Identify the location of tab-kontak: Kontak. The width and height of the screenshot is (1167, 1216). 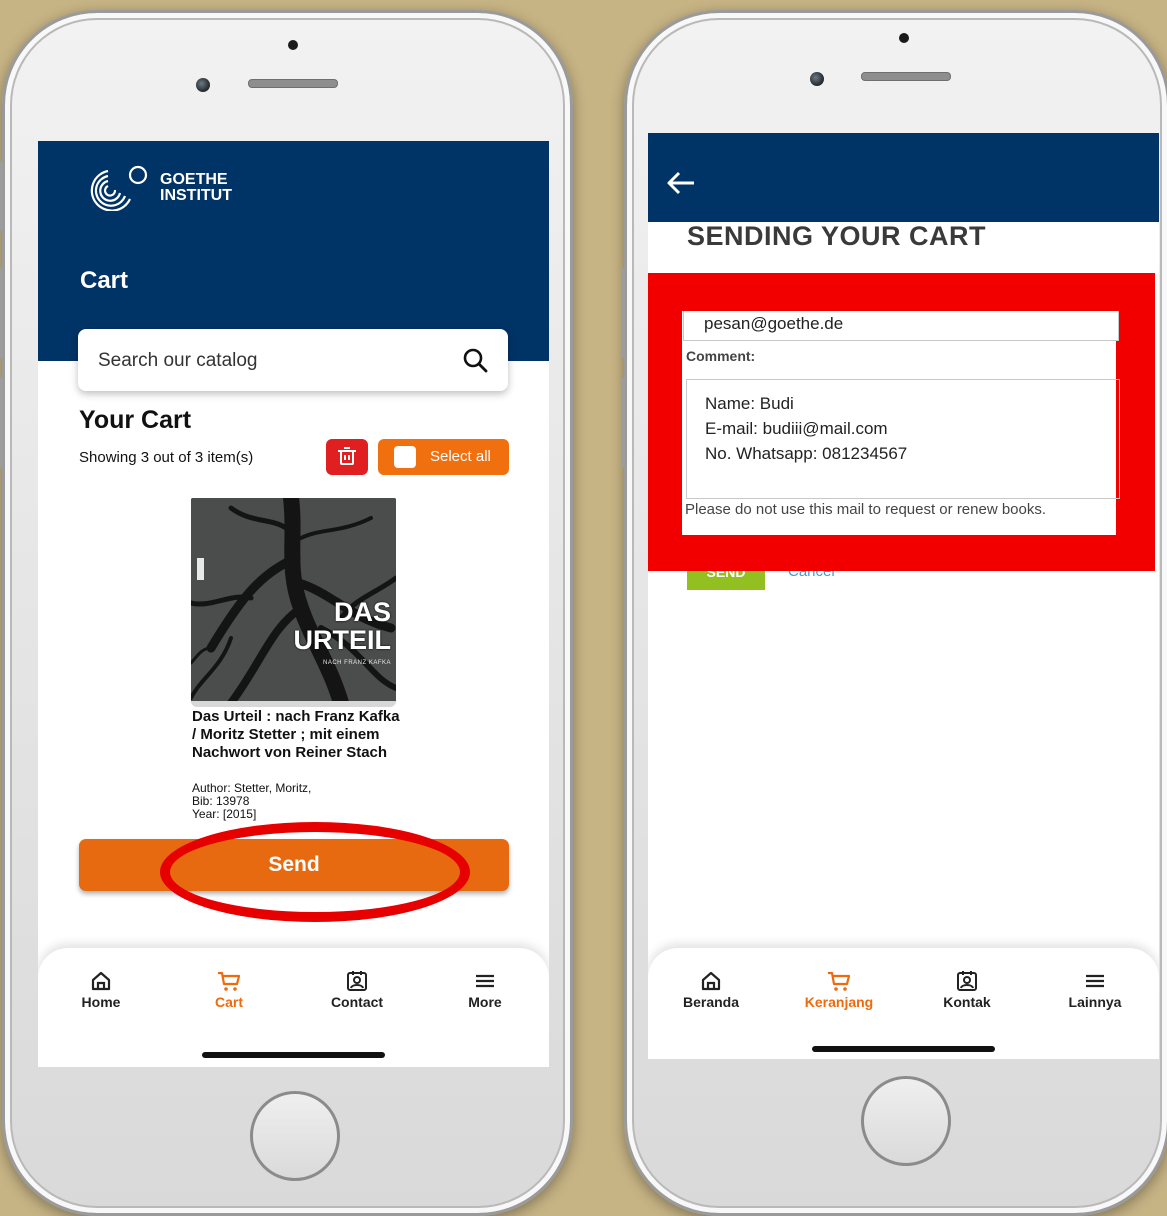
(967, 990).